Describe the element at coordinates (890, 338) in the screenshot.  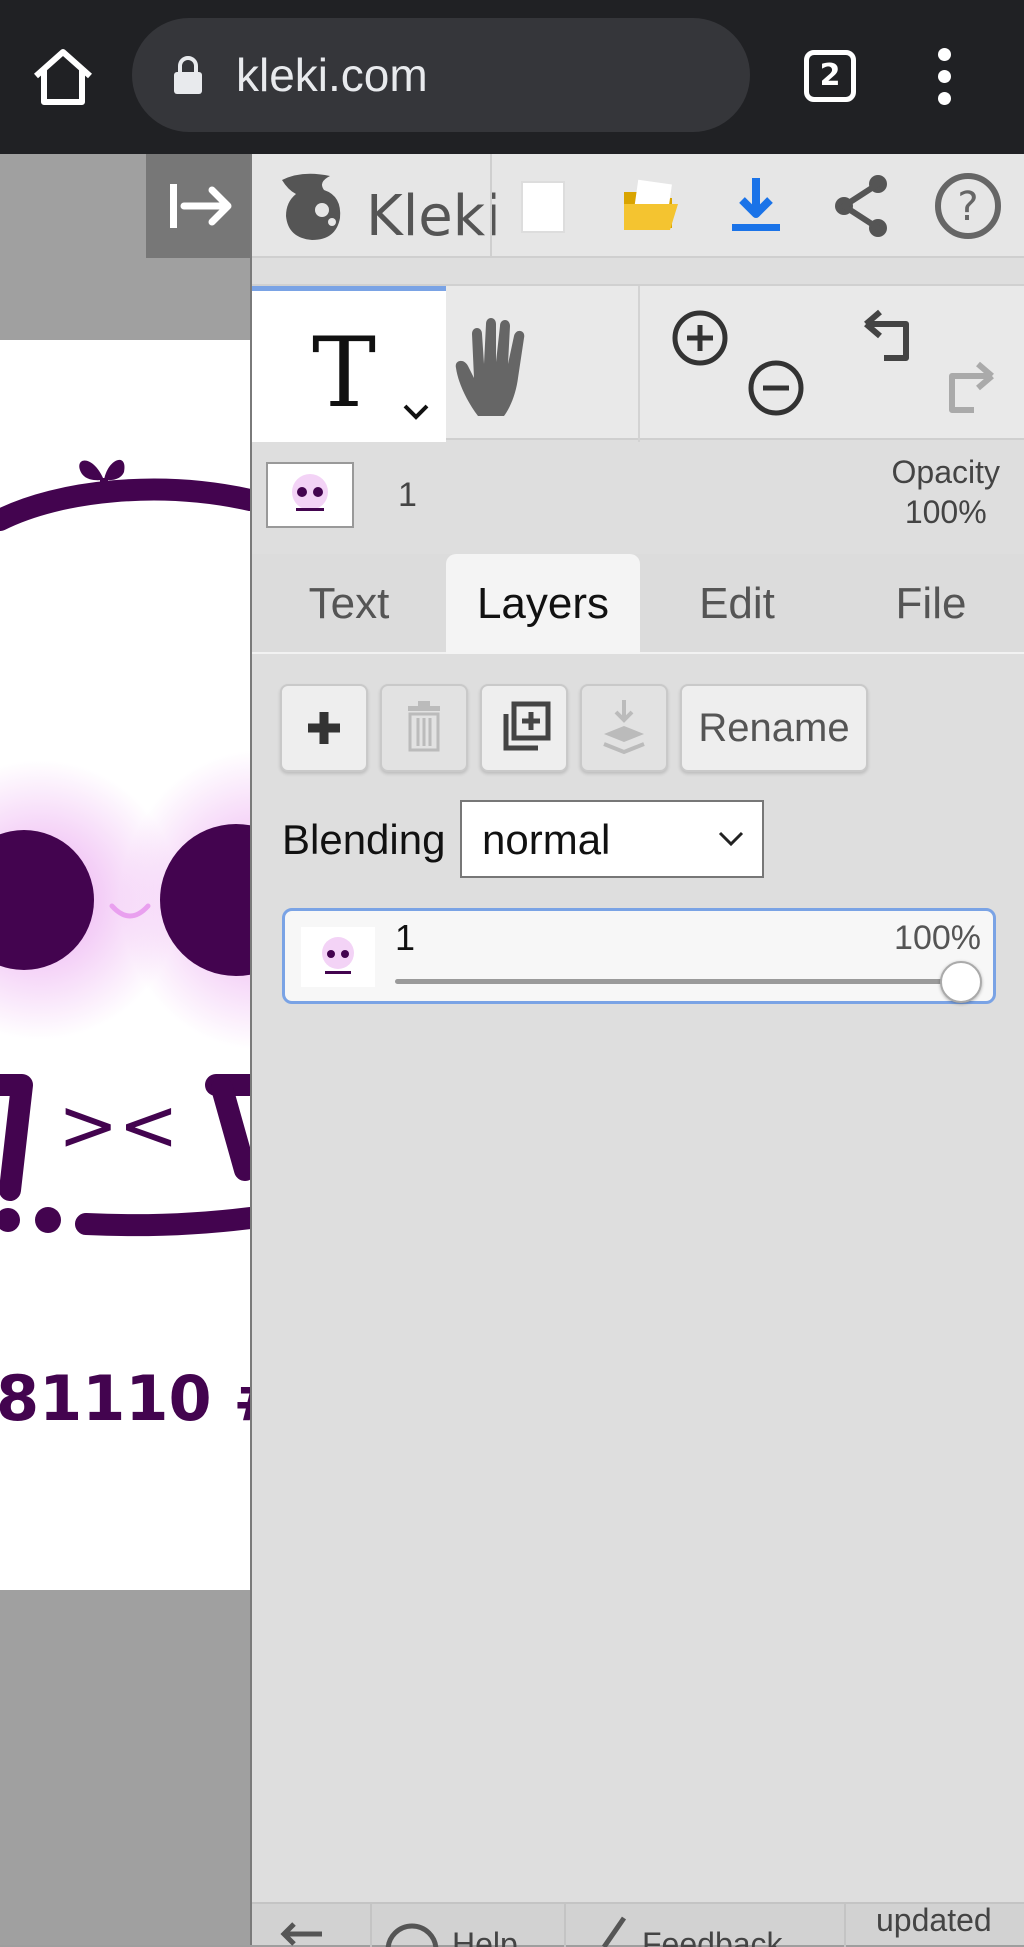
I see `undo-icon` at that location.